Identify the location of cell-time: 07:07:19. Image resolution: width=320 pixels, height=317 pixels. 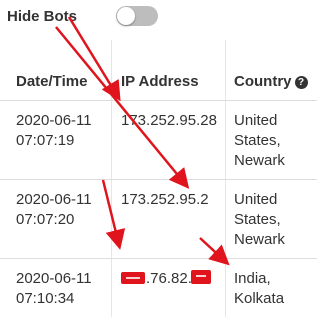
(45, 140).